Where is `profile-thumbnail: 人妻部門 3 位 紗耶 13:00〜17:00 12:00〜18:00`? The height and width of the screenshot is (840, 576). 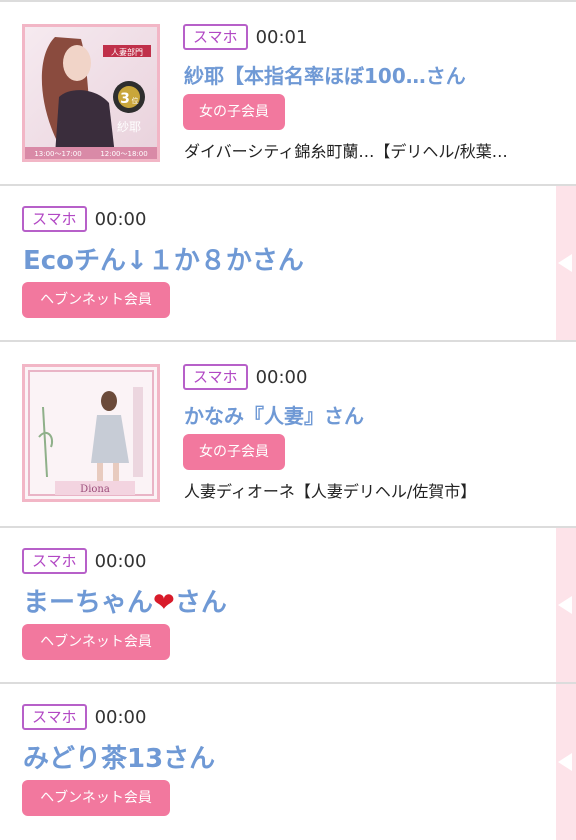 profile-thumbnail: 人妻部門 3 位 紗耶 13:00〜17:00 12:00〜18:00 is located at coordinates (91, 93).